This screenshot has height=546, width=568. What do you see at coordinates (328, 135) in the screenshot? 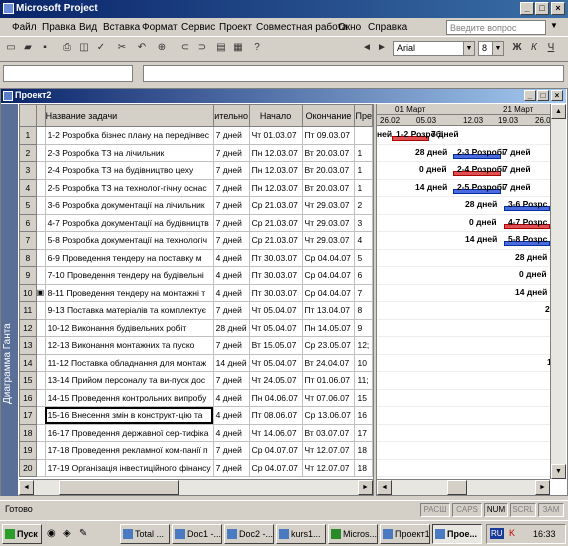
I see `finish-cell: Пт 09.03.07` at bounding box center [328, 135].